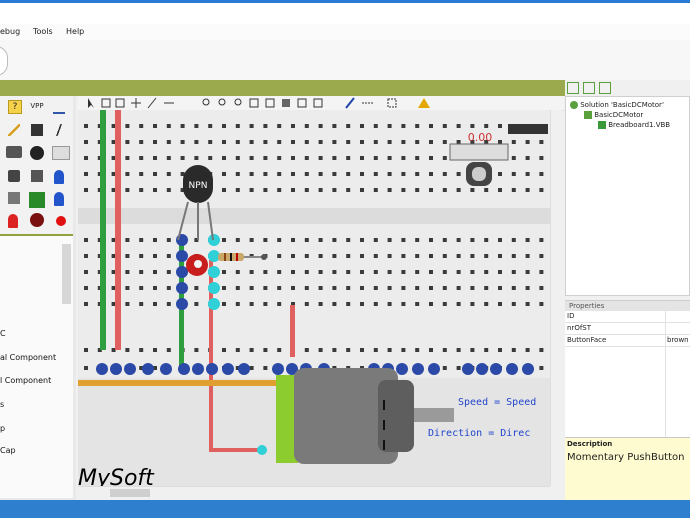 Image resolution: width=690 pixels, height=518 pixels. I want to click on lamp-icon, so click(61, 221).